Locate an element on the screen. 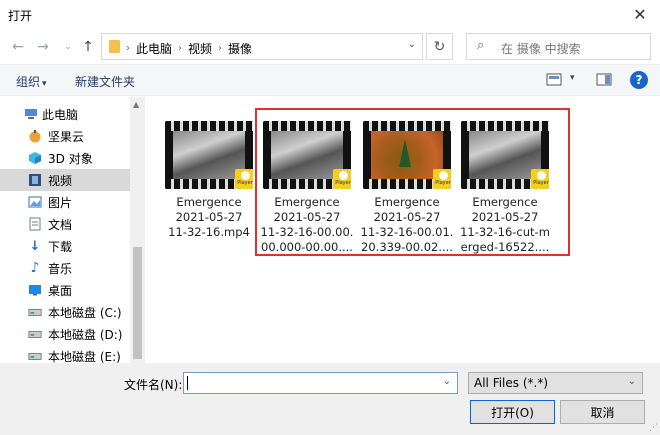  sidebar-item-videos: 视频 is located at coordinates (65, 180).